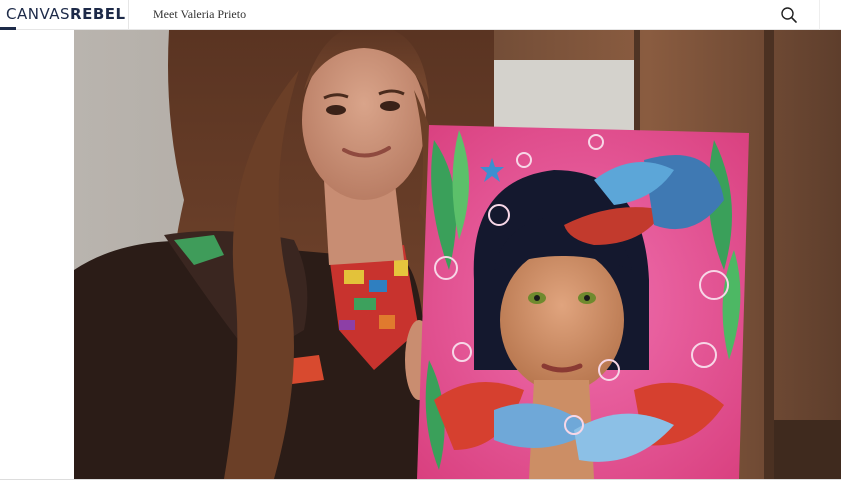 This screenshot has height=480, width=841. What do you see at coordinates (8, 28) in the screenshot?
I see `logo-active-underline` at bounding box center [8, 28].